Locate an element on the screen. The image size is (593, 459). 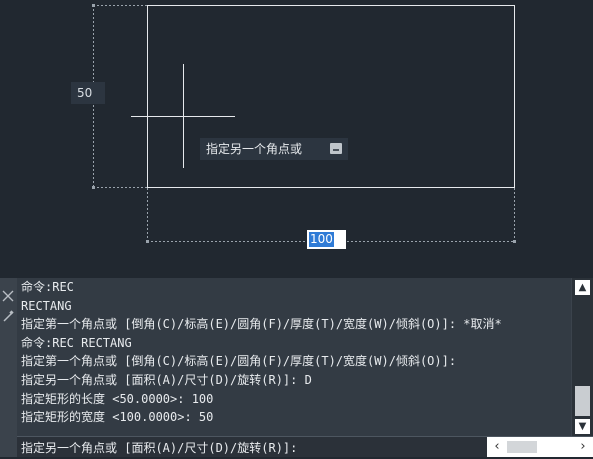
height-dimension-value: 50 is located at coordinates (88, 93).